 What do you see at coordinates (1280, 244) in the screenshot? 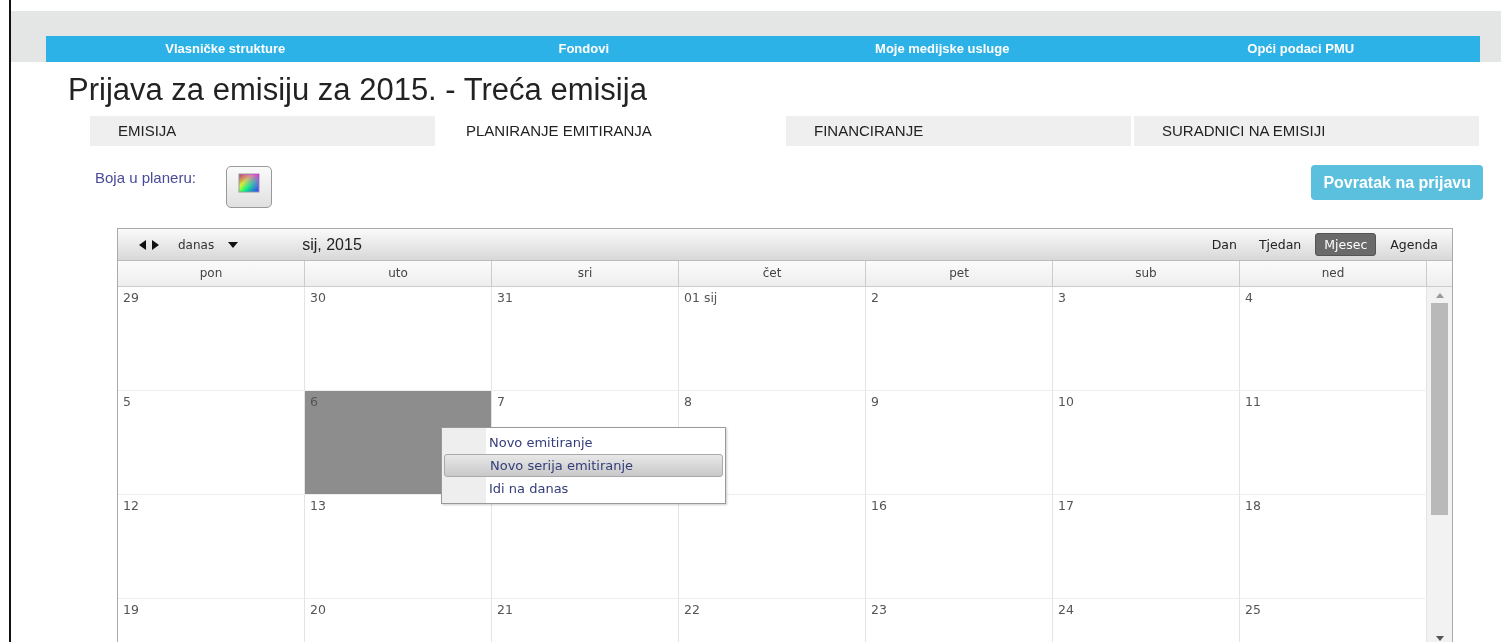
I see `view-button: Tjedan` at bounding box center [1280, 244].